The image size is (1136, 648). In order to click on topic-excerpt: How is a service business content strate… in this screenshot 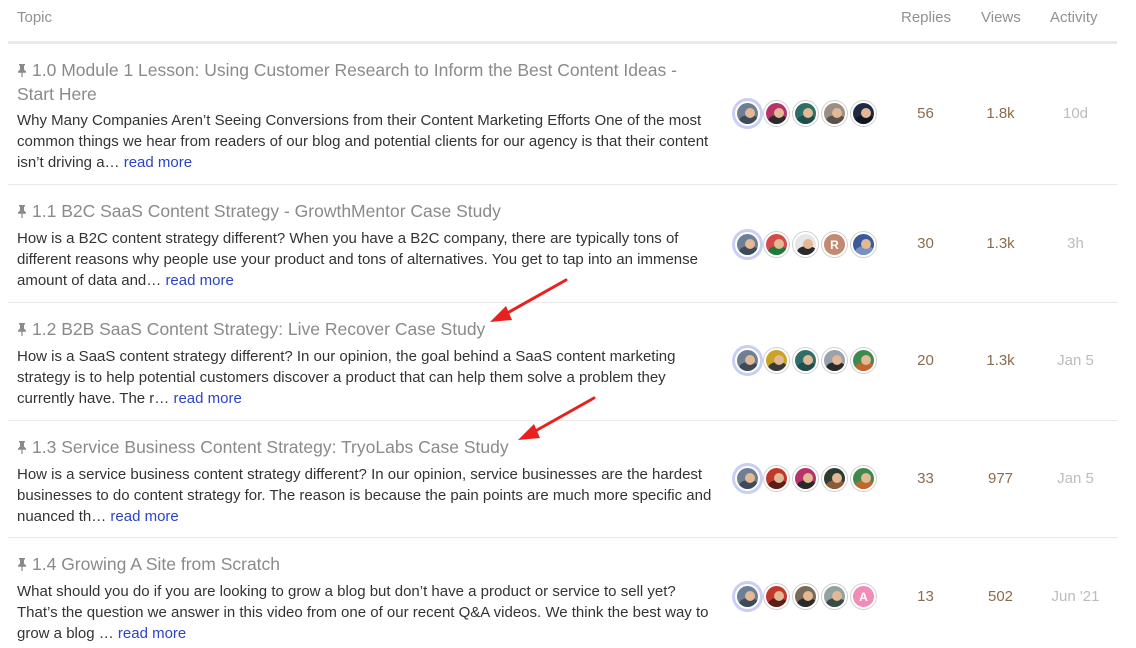, I will do `click(367, 495)`.